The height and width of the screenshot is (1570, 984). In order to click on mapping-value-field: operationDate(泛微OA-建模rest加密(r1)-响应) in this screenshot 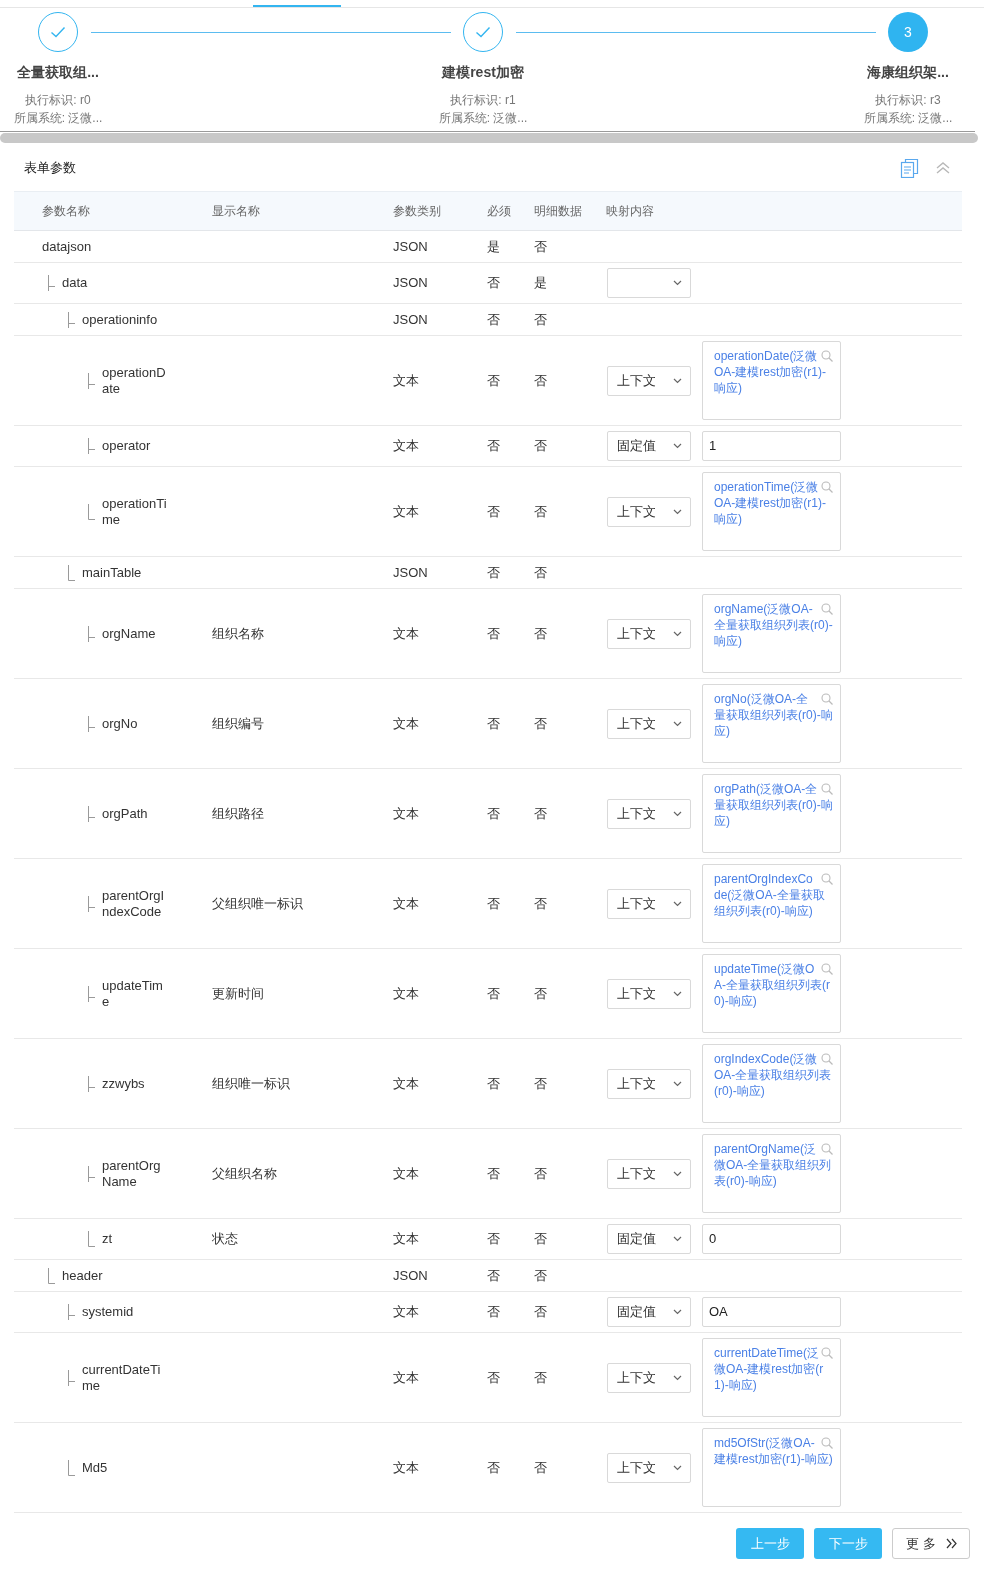, I will do `click(771, 380)`.